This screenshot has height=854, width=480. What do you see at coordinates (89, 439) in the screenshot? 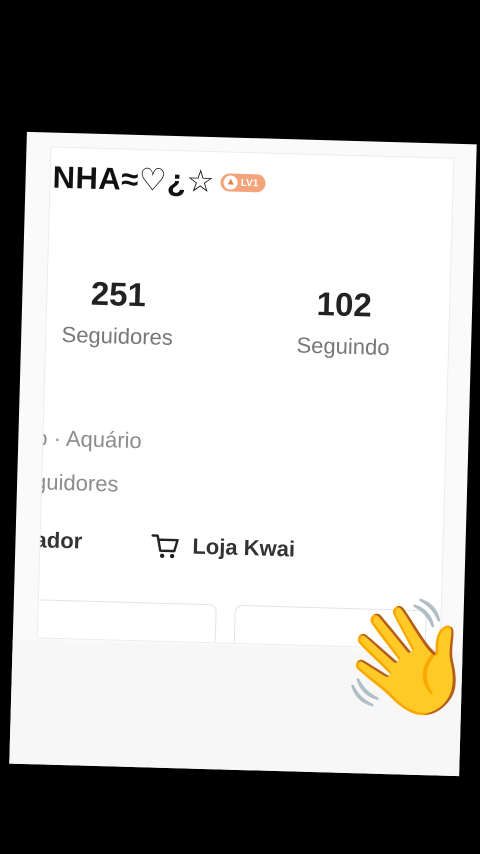
I see `profile-info-zodiac: o · Aquário` at bounding box center [89, 439].